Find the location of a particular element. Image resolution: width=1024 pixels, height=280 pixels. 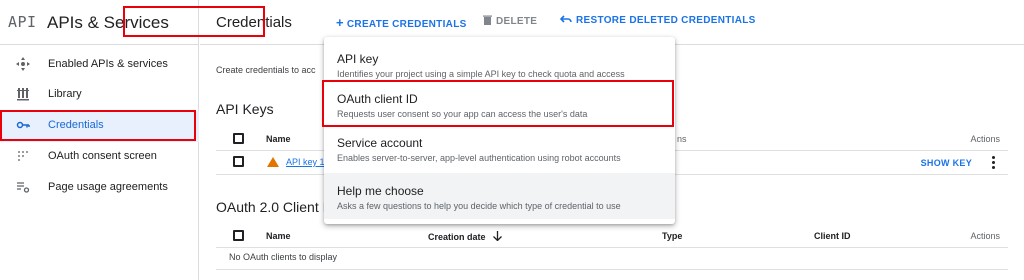

create-credentials-label: CREATE CREDENTIALS is located at coordinates (406, 24).